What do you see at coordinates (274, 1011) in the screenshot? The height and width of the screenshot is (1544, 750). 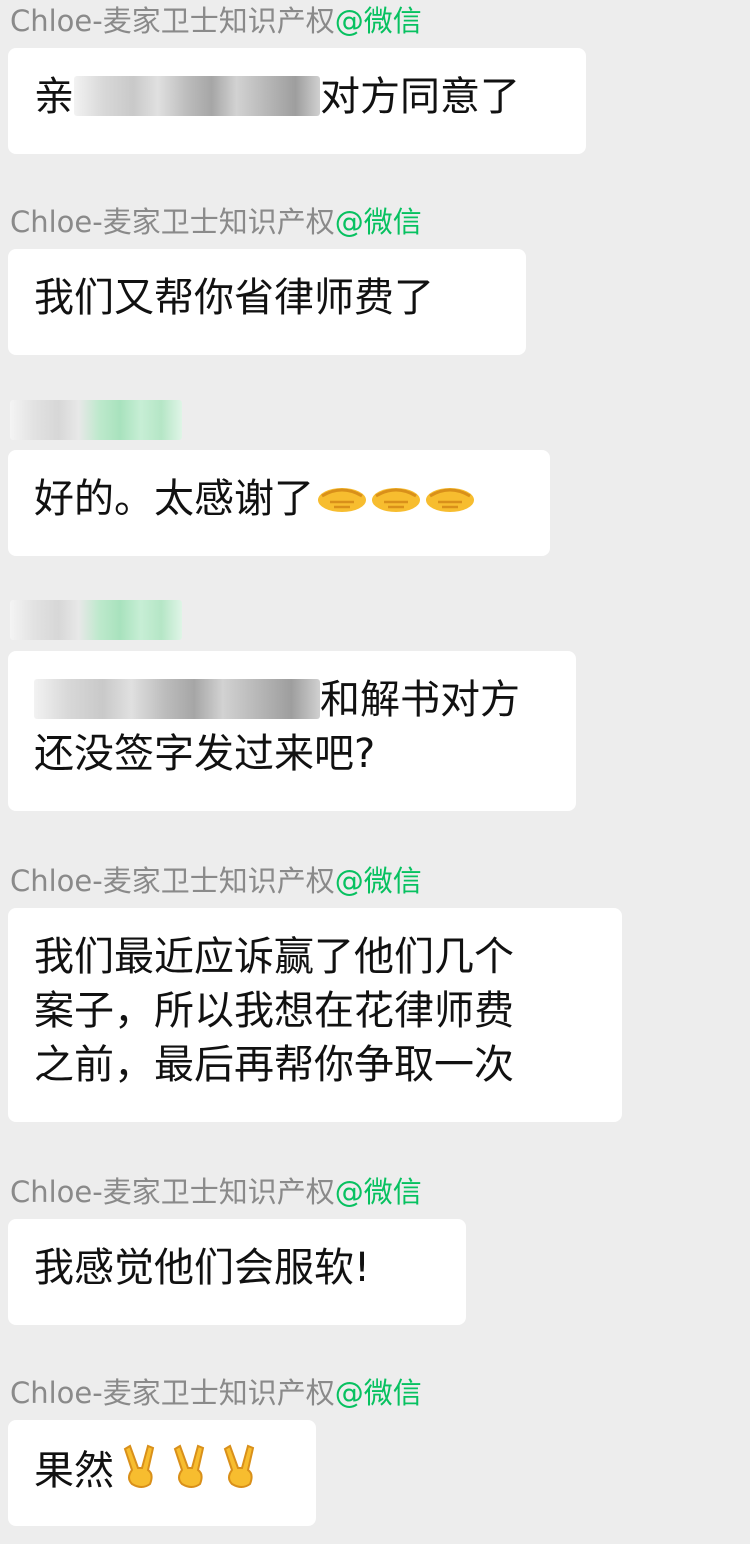 I see `message-text: 案子，所以我想在花律师费` at bounding box center [274, 1011].